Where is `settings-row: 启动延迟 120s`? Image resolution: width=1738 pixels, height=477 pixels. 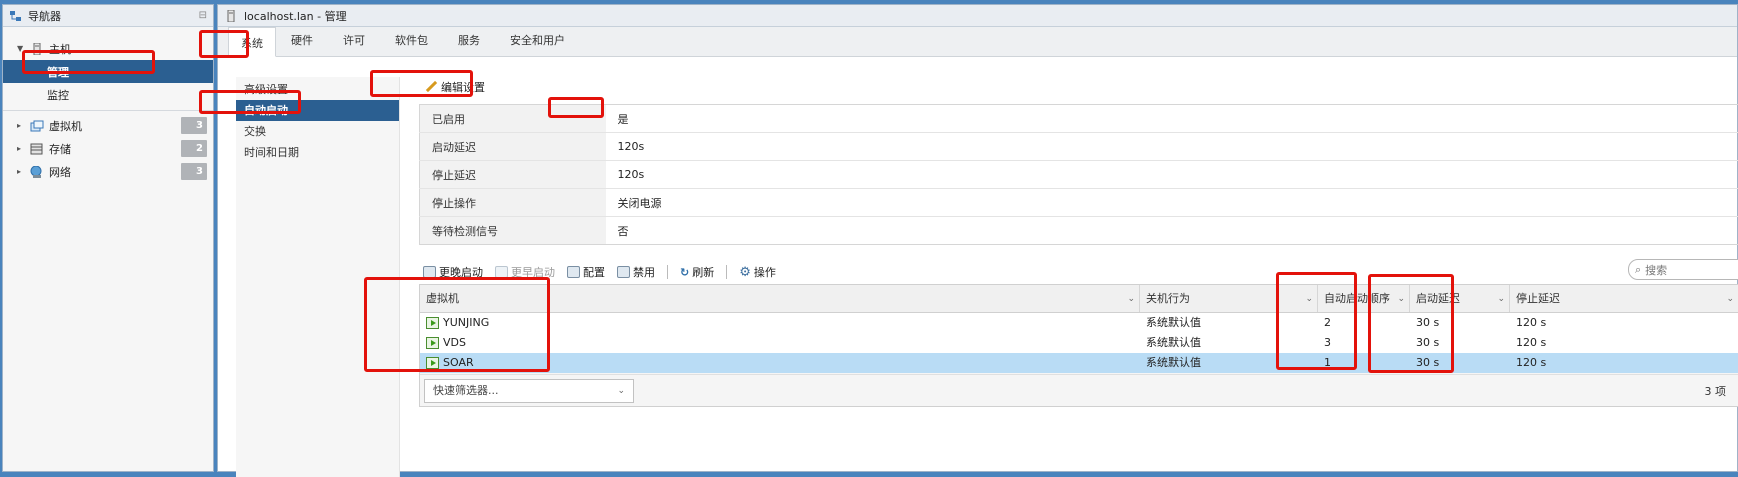 settings-row: 启动延迟 120s is located at coordinates (1079, 147).